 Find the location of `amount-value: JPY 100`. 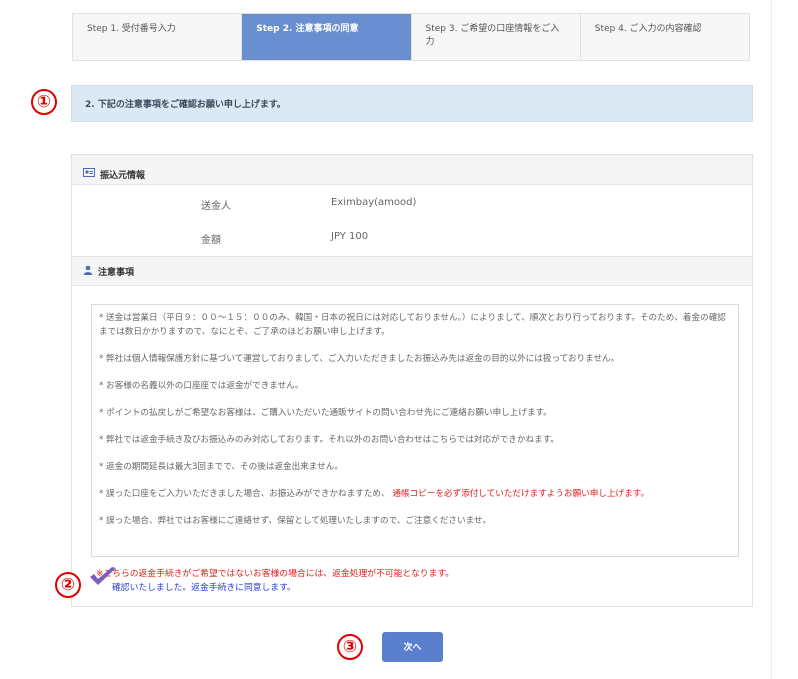

amount-value: JPY 100 is located at coordinates (350, 236).